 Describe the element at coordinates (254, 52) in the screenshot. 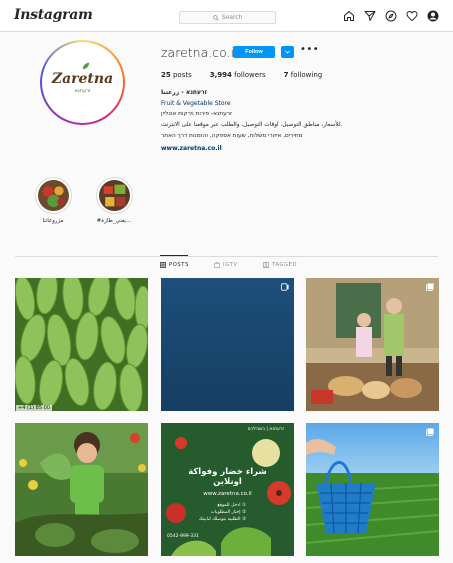

I see `follow-button: Follow` at that location.